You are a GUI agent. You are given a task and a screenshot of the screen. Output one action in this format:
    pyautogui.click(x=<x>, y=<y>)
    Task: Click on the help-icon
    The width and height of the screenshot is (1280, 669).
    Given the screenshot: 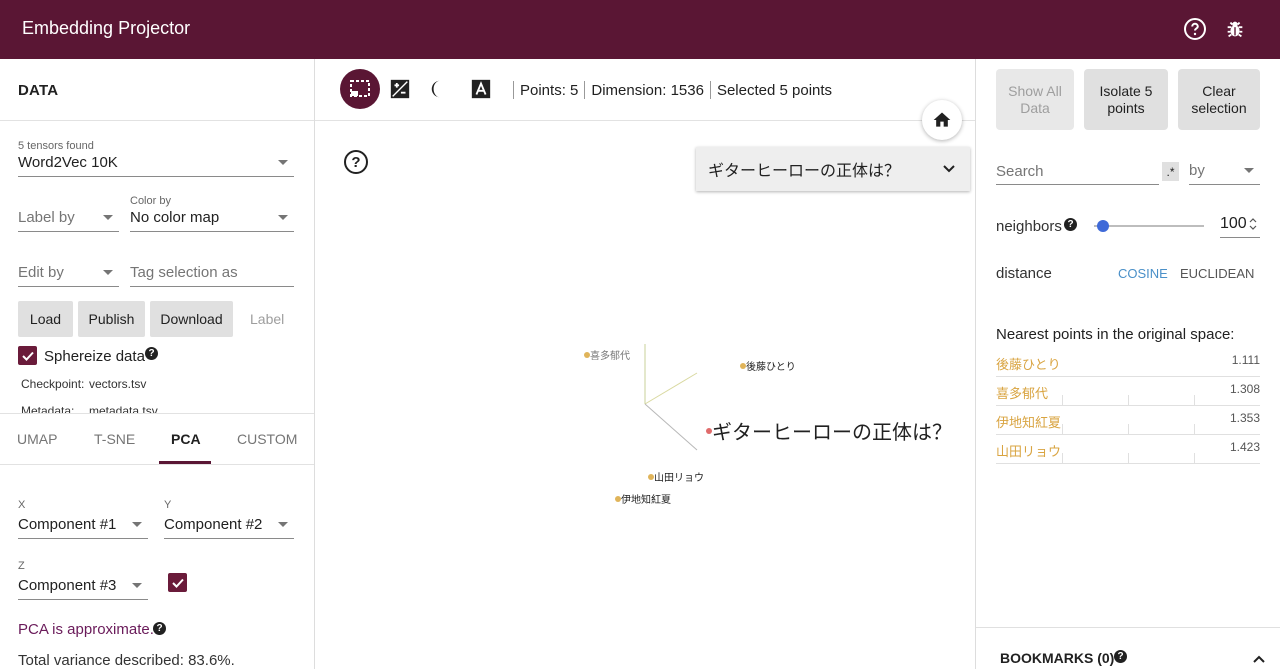 What is the action you would take?
    pyautogui.click(x=1195, y=29)
    